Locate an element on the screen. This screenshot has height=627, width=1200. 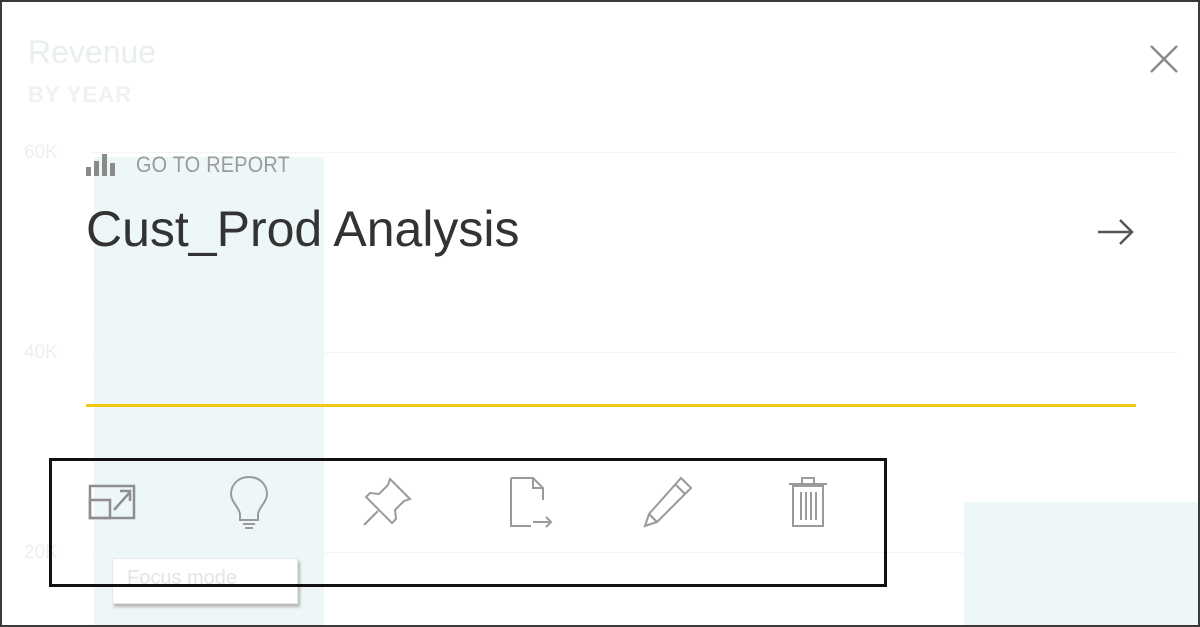
pin-icon is located at coordinates (387, 501).